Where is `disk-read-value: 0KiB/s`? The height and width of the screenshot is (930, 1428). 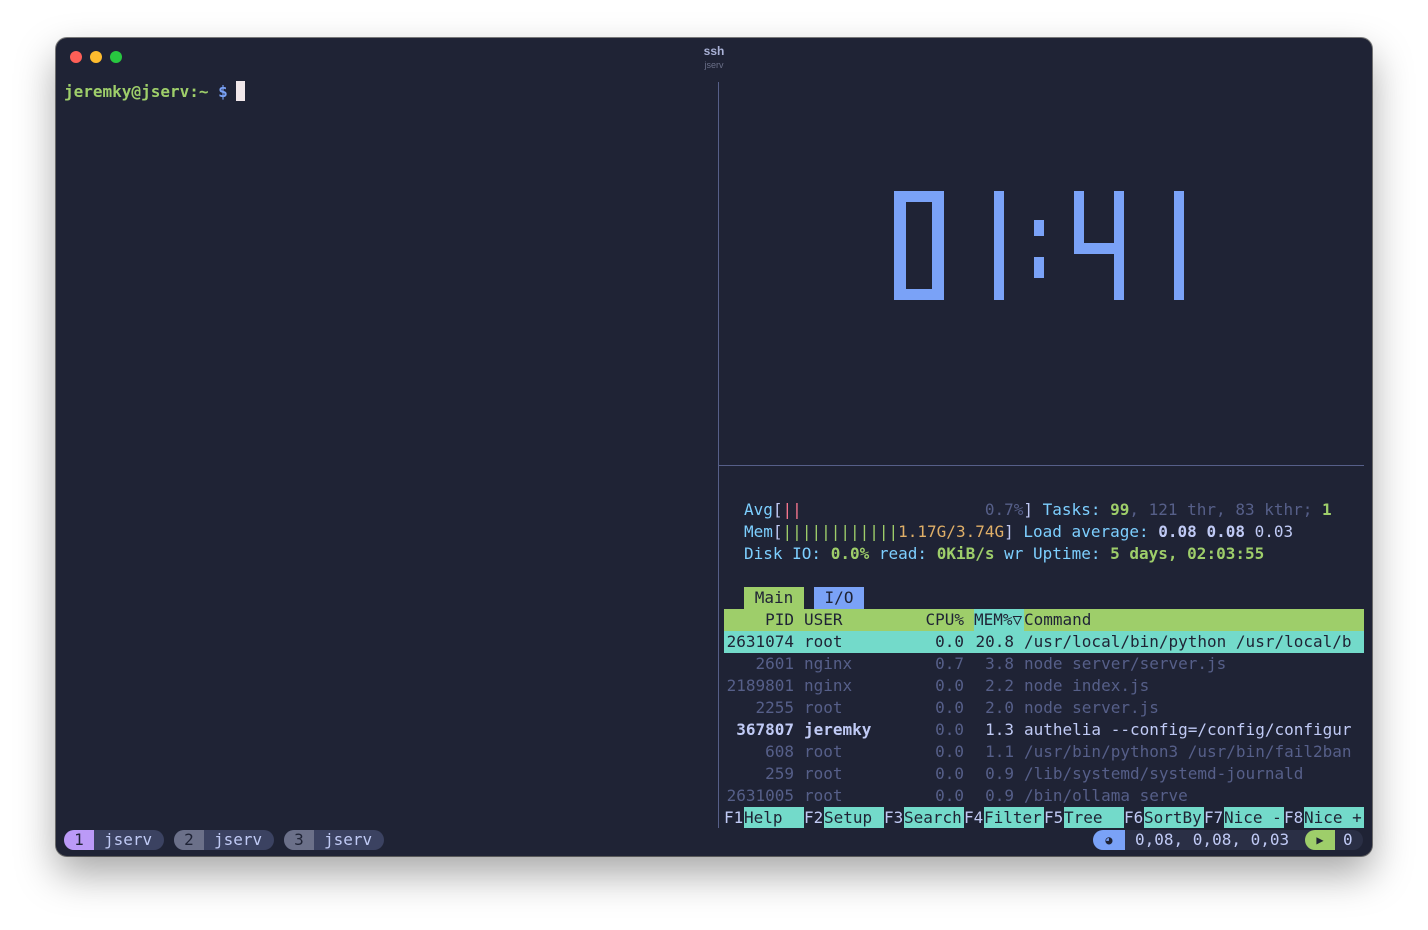 disk-read-value: 0KiB/s is located at coordinates (965, 553).